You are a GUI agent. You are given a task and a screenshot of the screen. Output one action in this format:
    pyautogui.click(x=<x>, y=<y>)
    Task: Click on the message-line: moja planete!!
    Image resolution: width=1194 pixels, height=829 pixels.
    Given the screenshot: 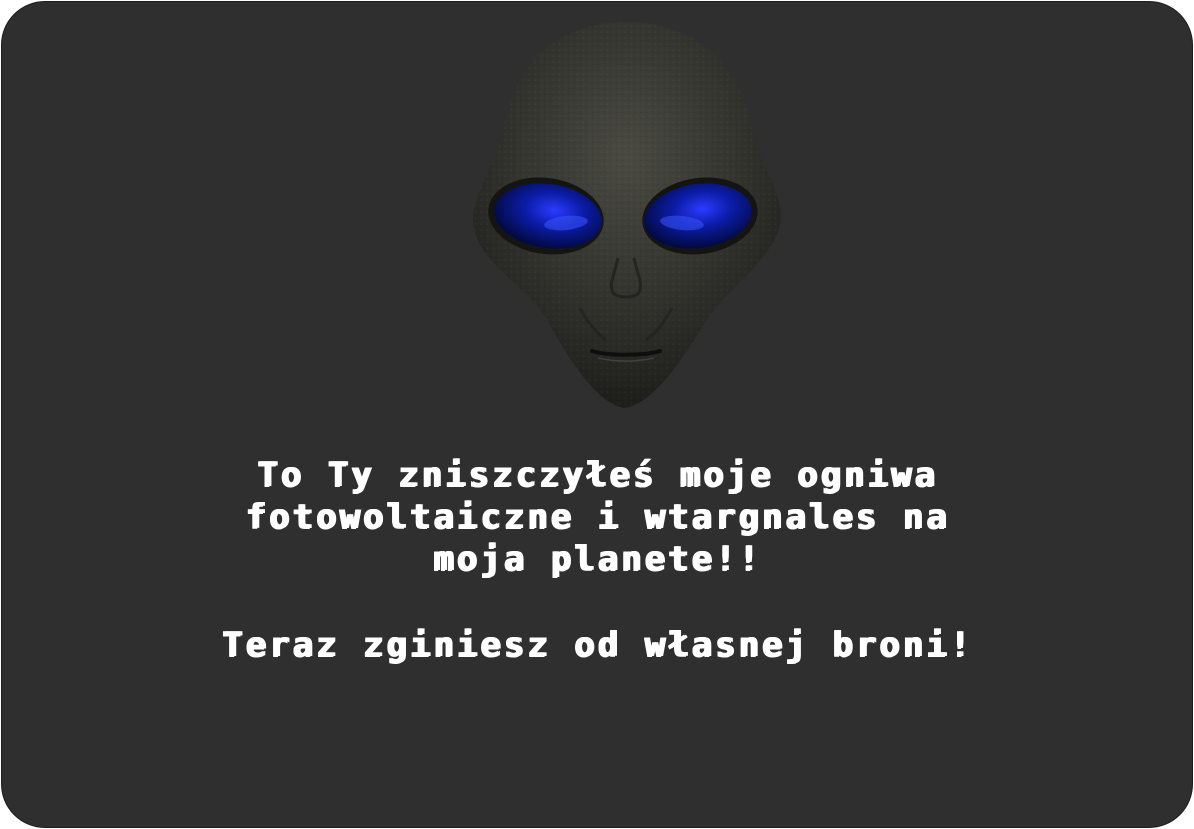 What is the action you would take?
    pyautogui.click(x=597, y=559)
    